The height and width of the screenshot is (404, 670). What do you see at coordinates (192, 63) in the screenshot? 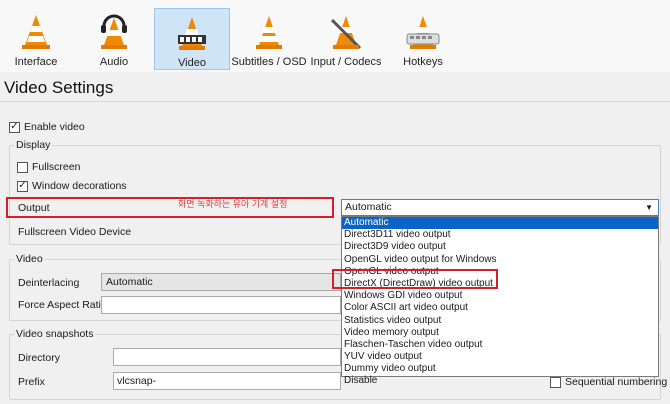
I see `tab-video-label: Video` at bounding box center [192, 63].